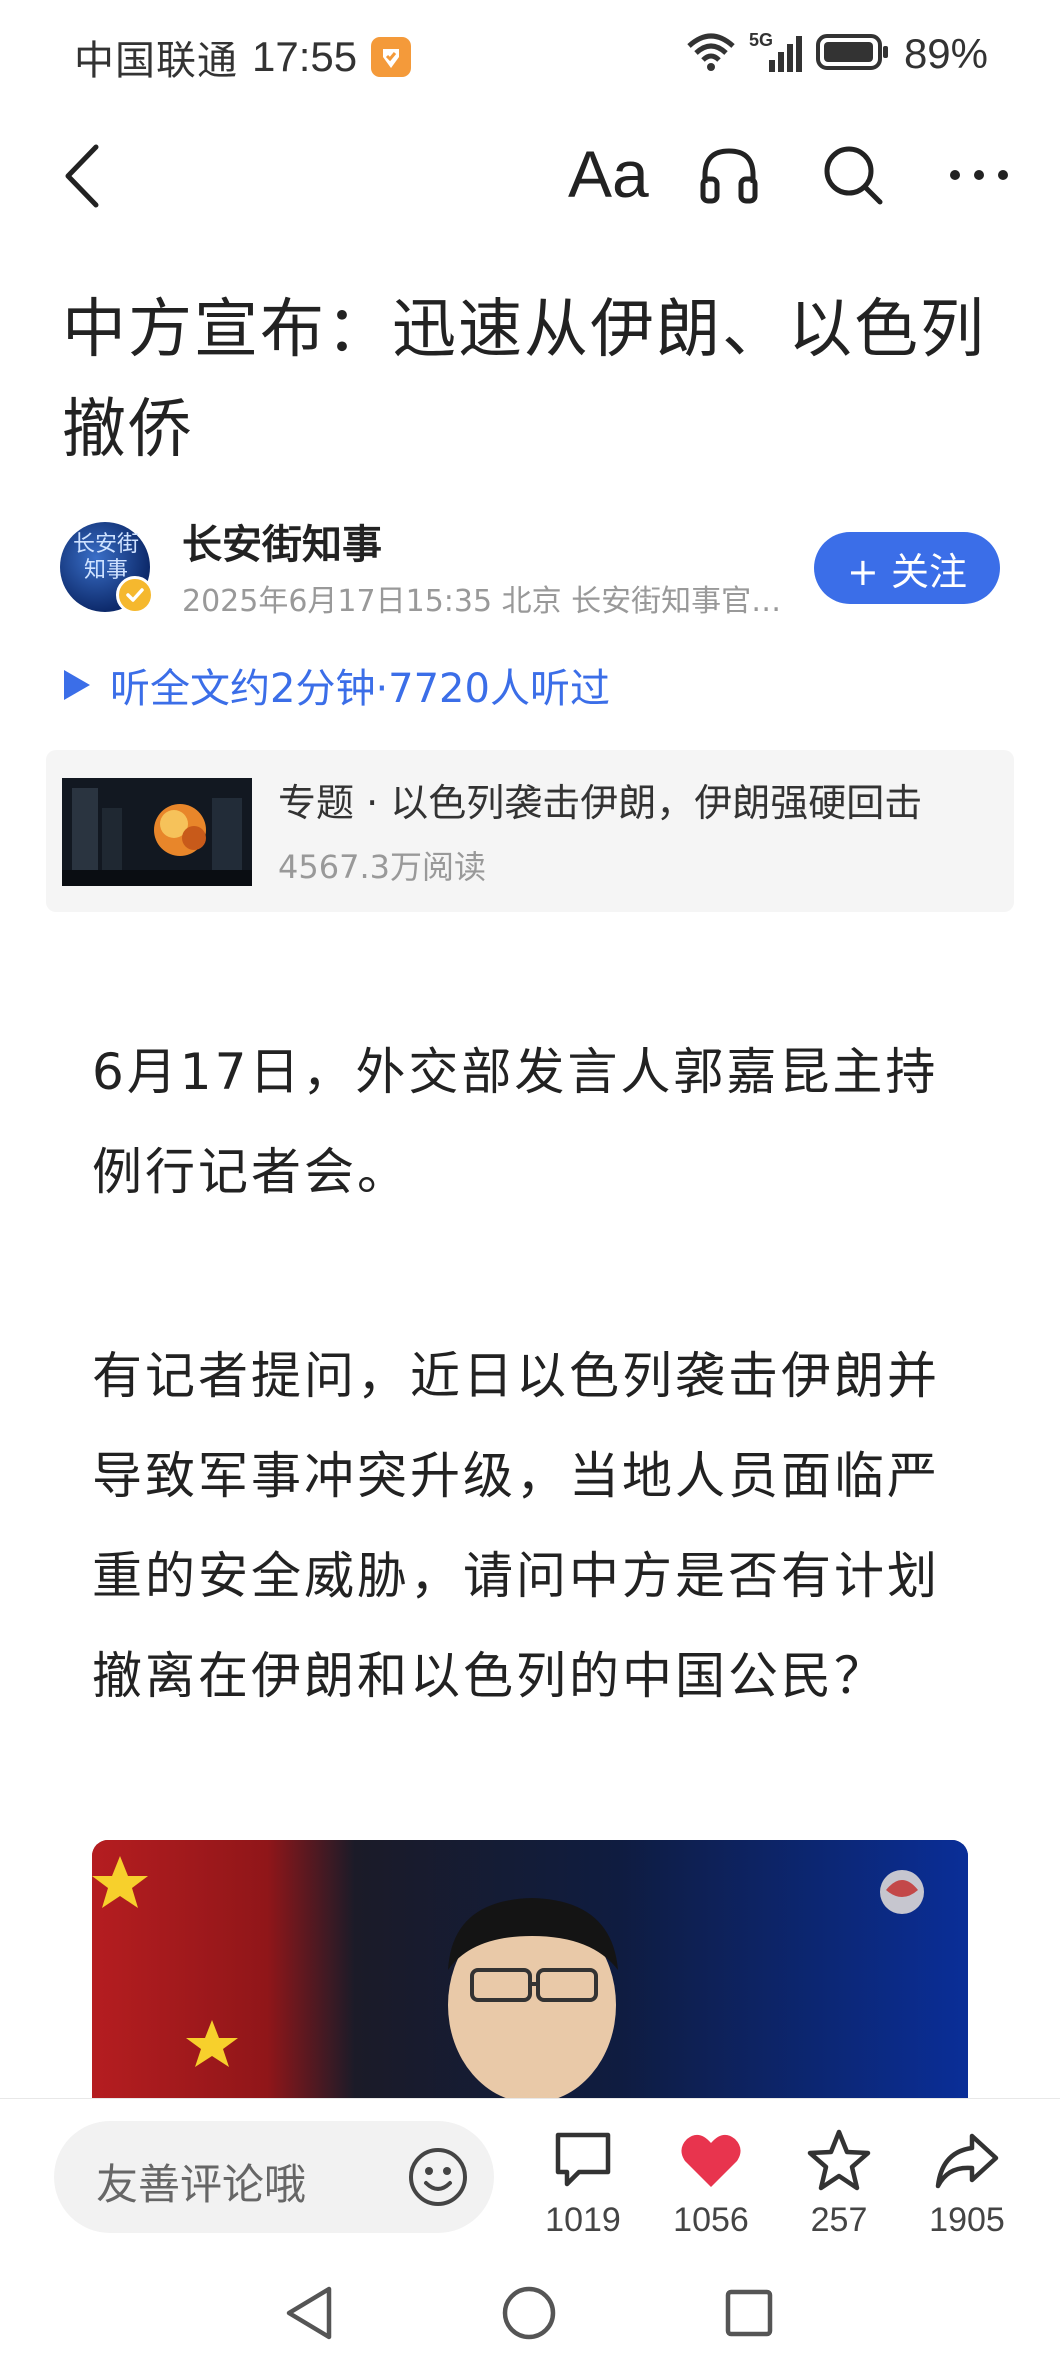  What do you see at coordinates (305, 56) in the screenshot?
I see `clock: 17:55` at bounding box center [305, 56].